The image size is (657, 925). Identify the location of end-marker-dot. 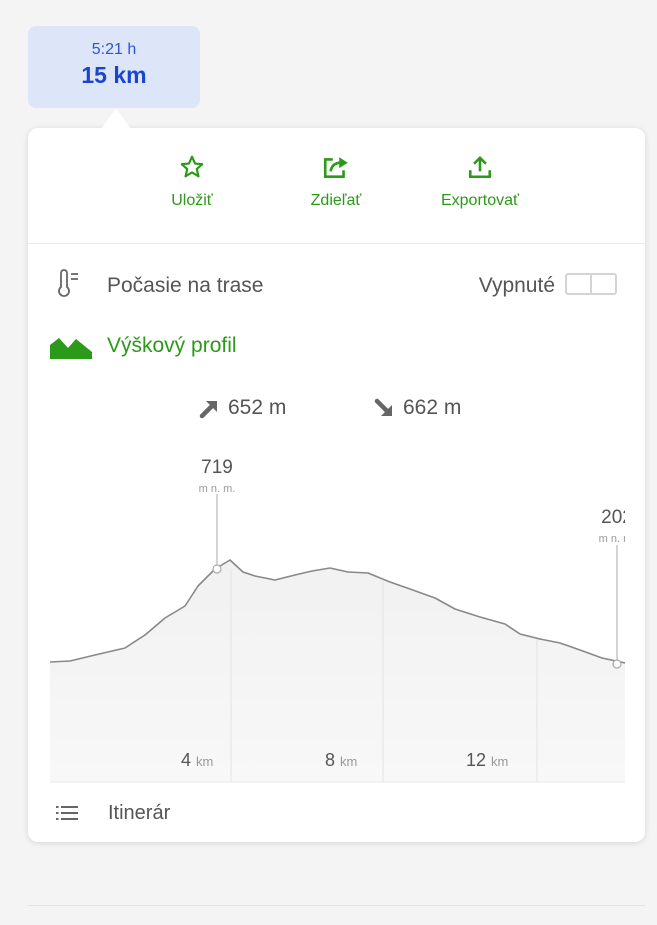
(617, 664).